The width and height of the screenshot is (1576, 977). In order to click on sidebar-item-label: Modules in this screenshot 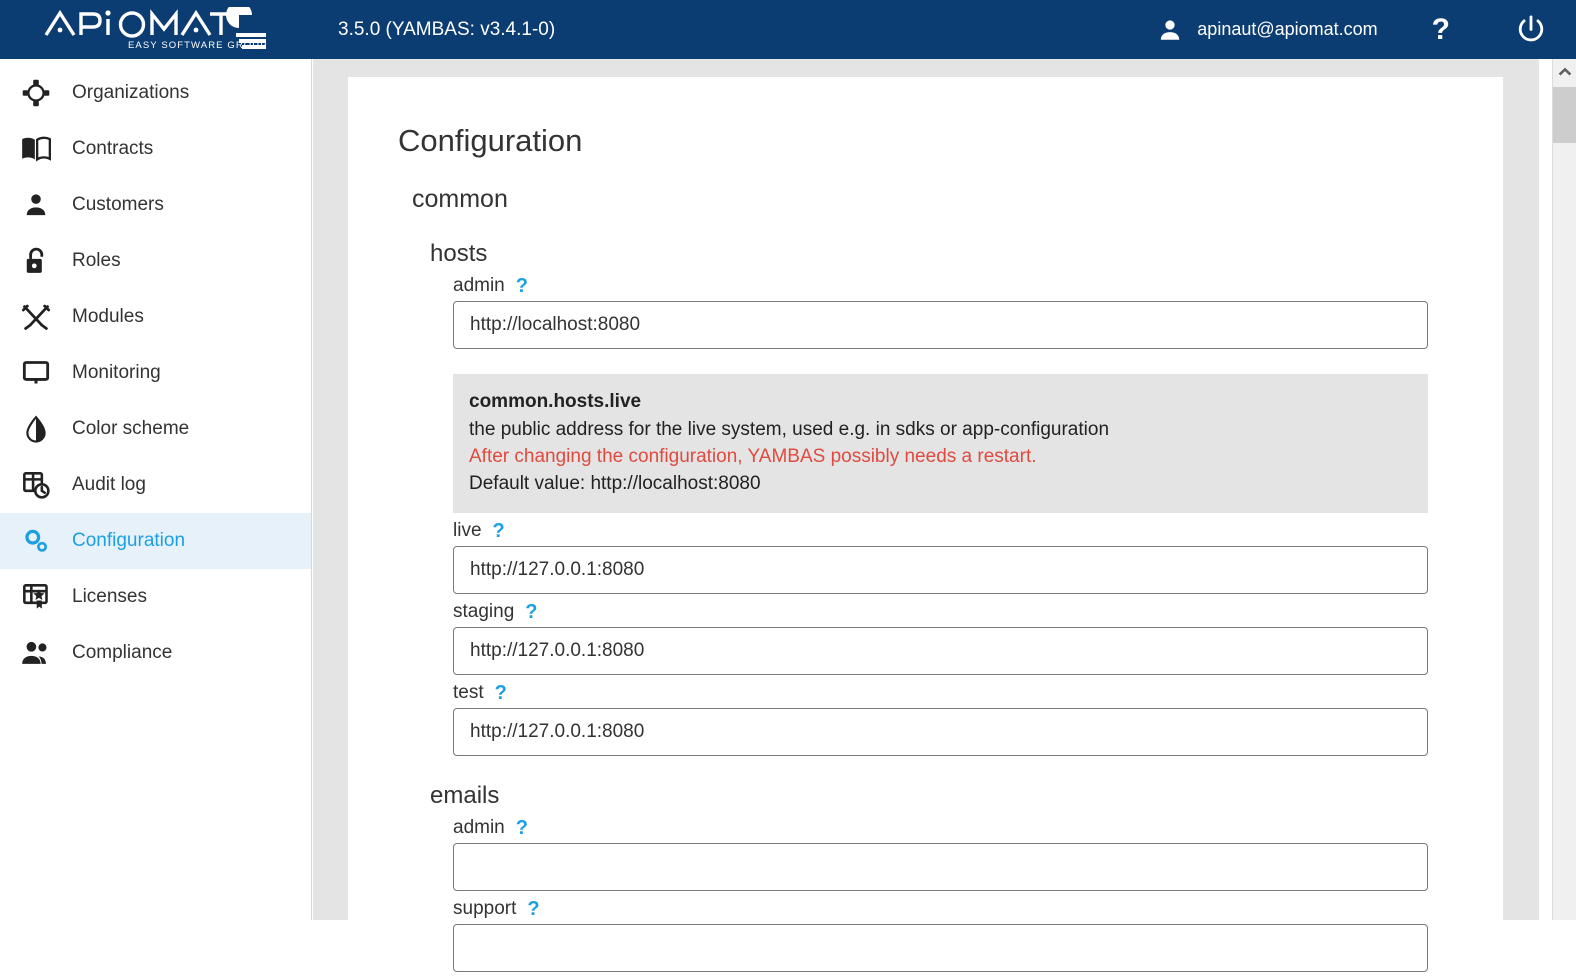, I will do `click(108, 316)`.